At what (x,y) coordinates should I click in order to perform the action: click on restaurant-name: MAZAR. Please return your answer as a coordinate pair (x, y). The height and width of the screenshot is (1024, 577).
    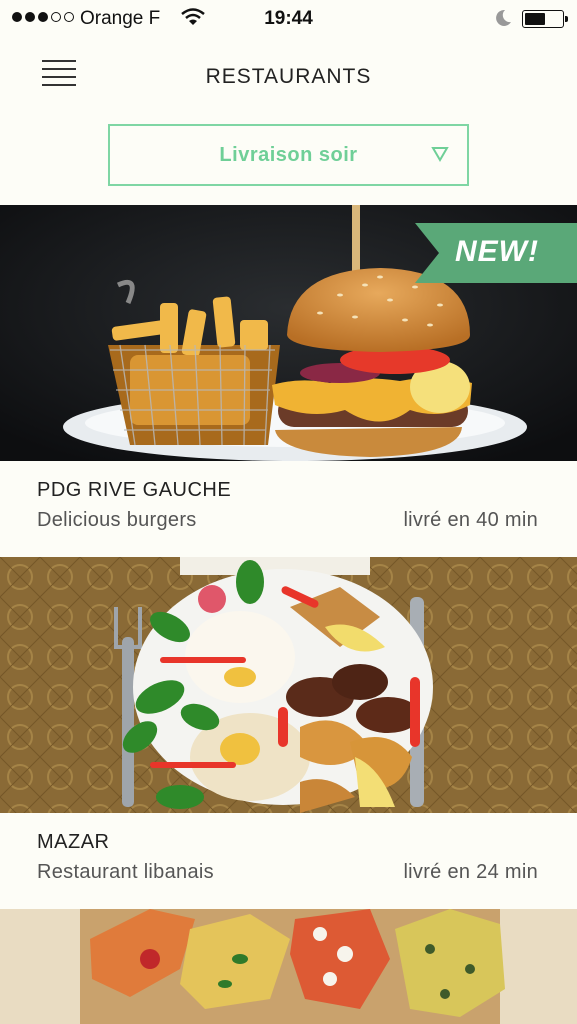
    Looking at the image, I should click on (73, 842).